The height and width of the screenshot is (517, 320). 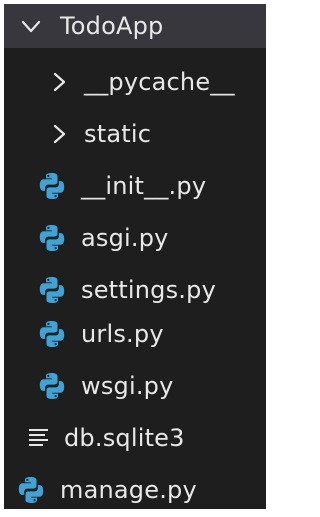 I want to click on folder-row-static: static, so click(x=135, y=134).